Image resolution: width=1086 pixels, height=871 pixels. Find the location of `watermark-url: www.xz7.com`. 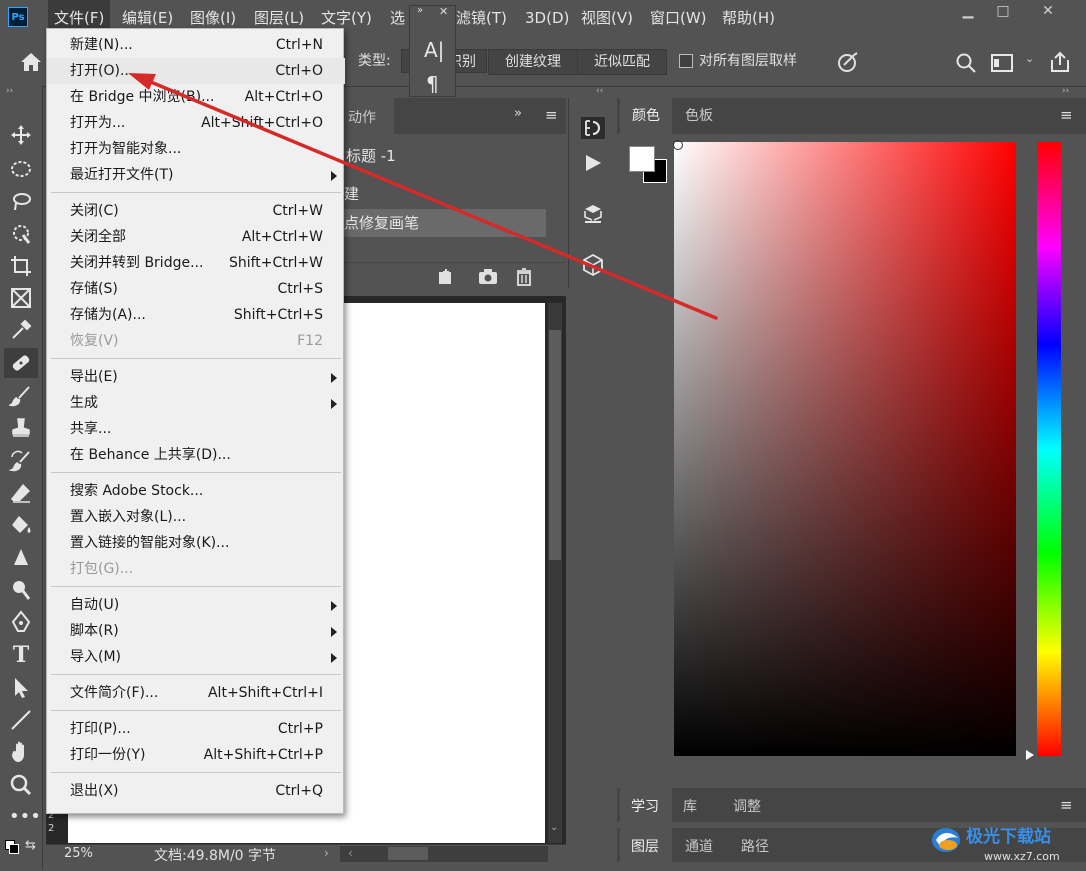

watermark-url: www.xz7.com is located at coordinates (1022, 856).